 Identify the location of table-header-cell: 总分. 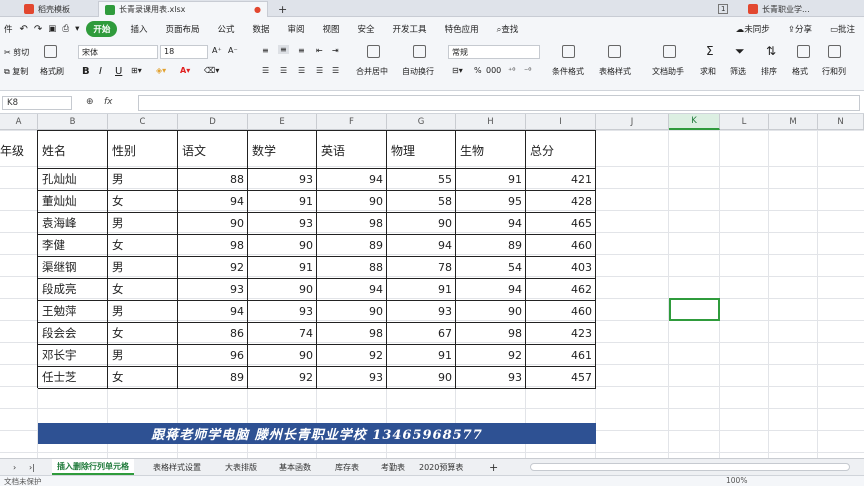
(561, 150).